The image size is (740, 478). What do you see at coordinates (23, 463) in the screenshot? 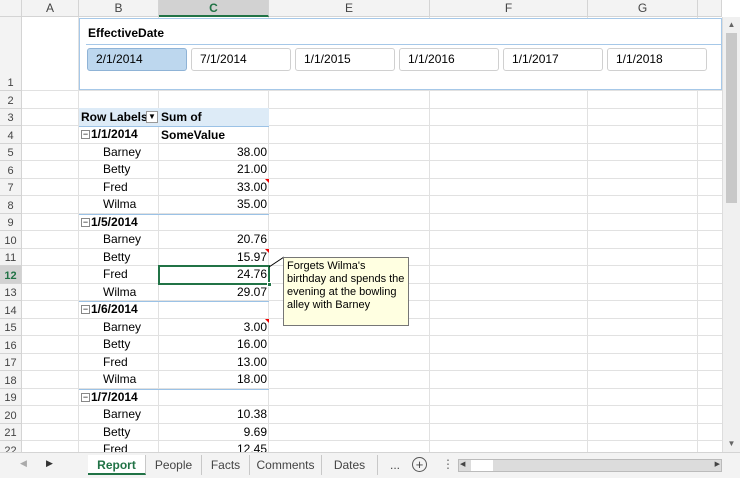
I see `prev-sheet-icon: ◀` at bounding box center [23, 463].